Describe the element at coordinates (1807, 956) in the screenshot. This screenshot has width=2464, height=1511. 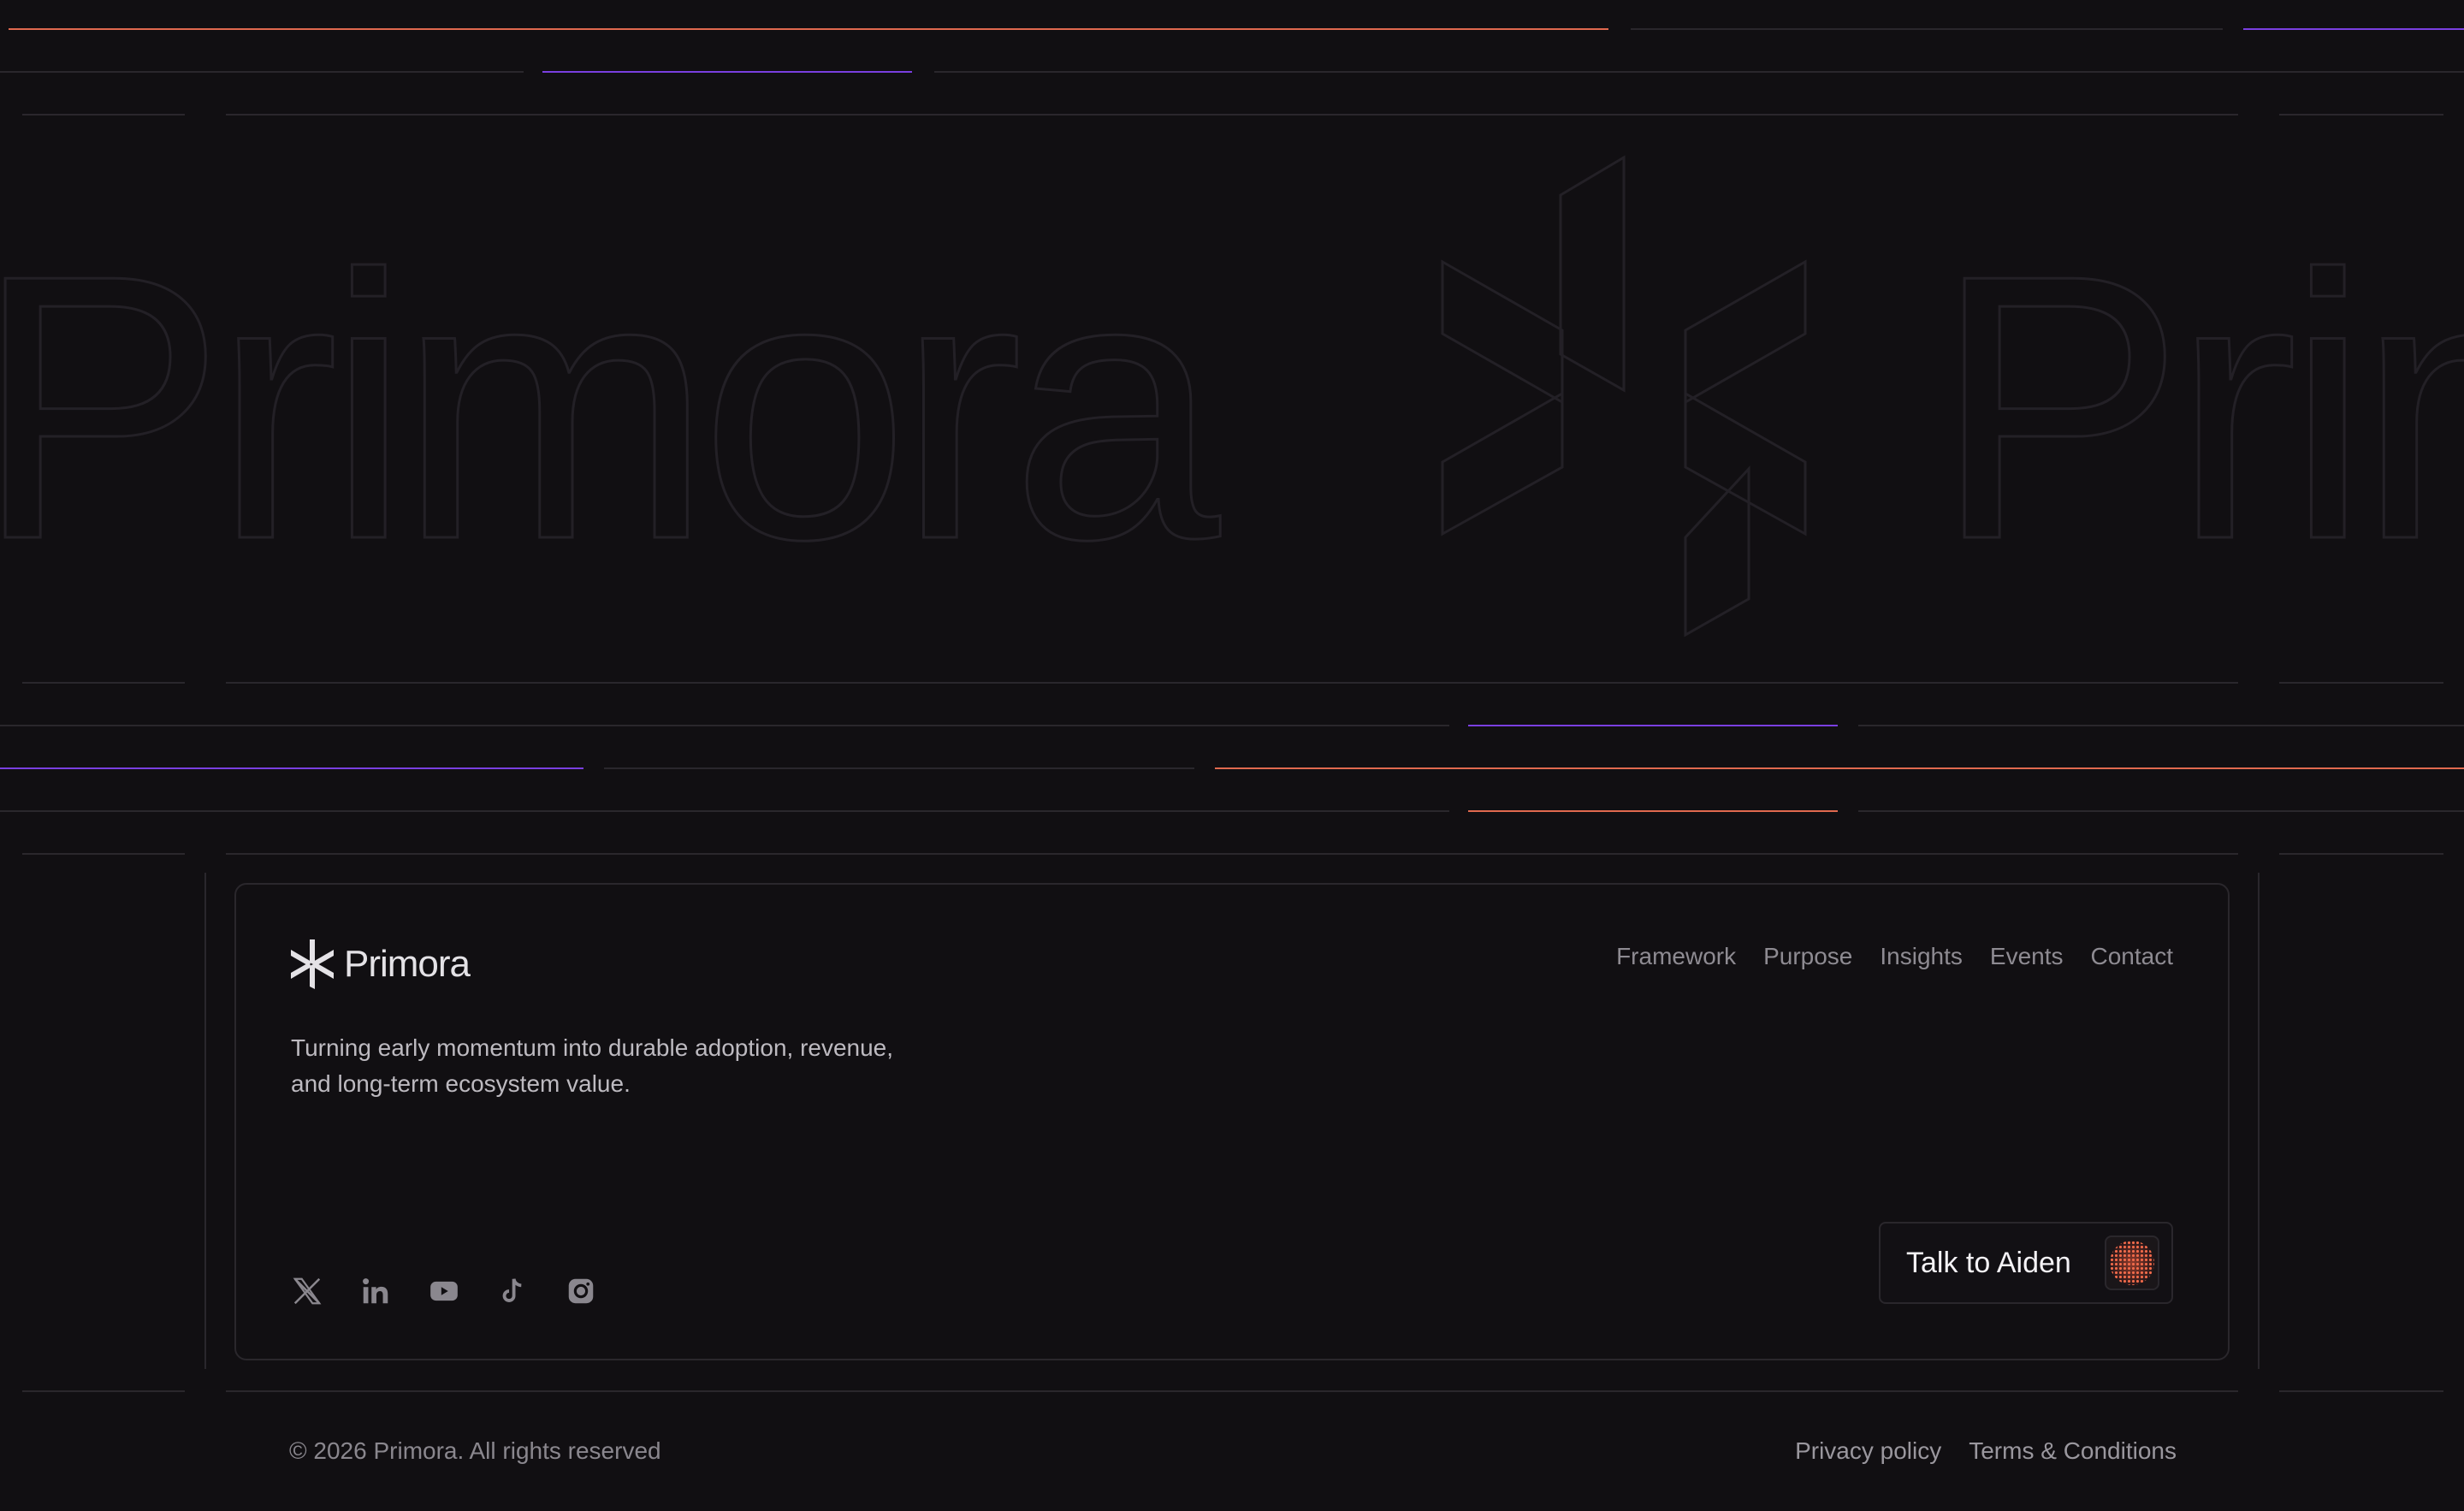
I see `nav-link-purpose: Purpose` at that location.